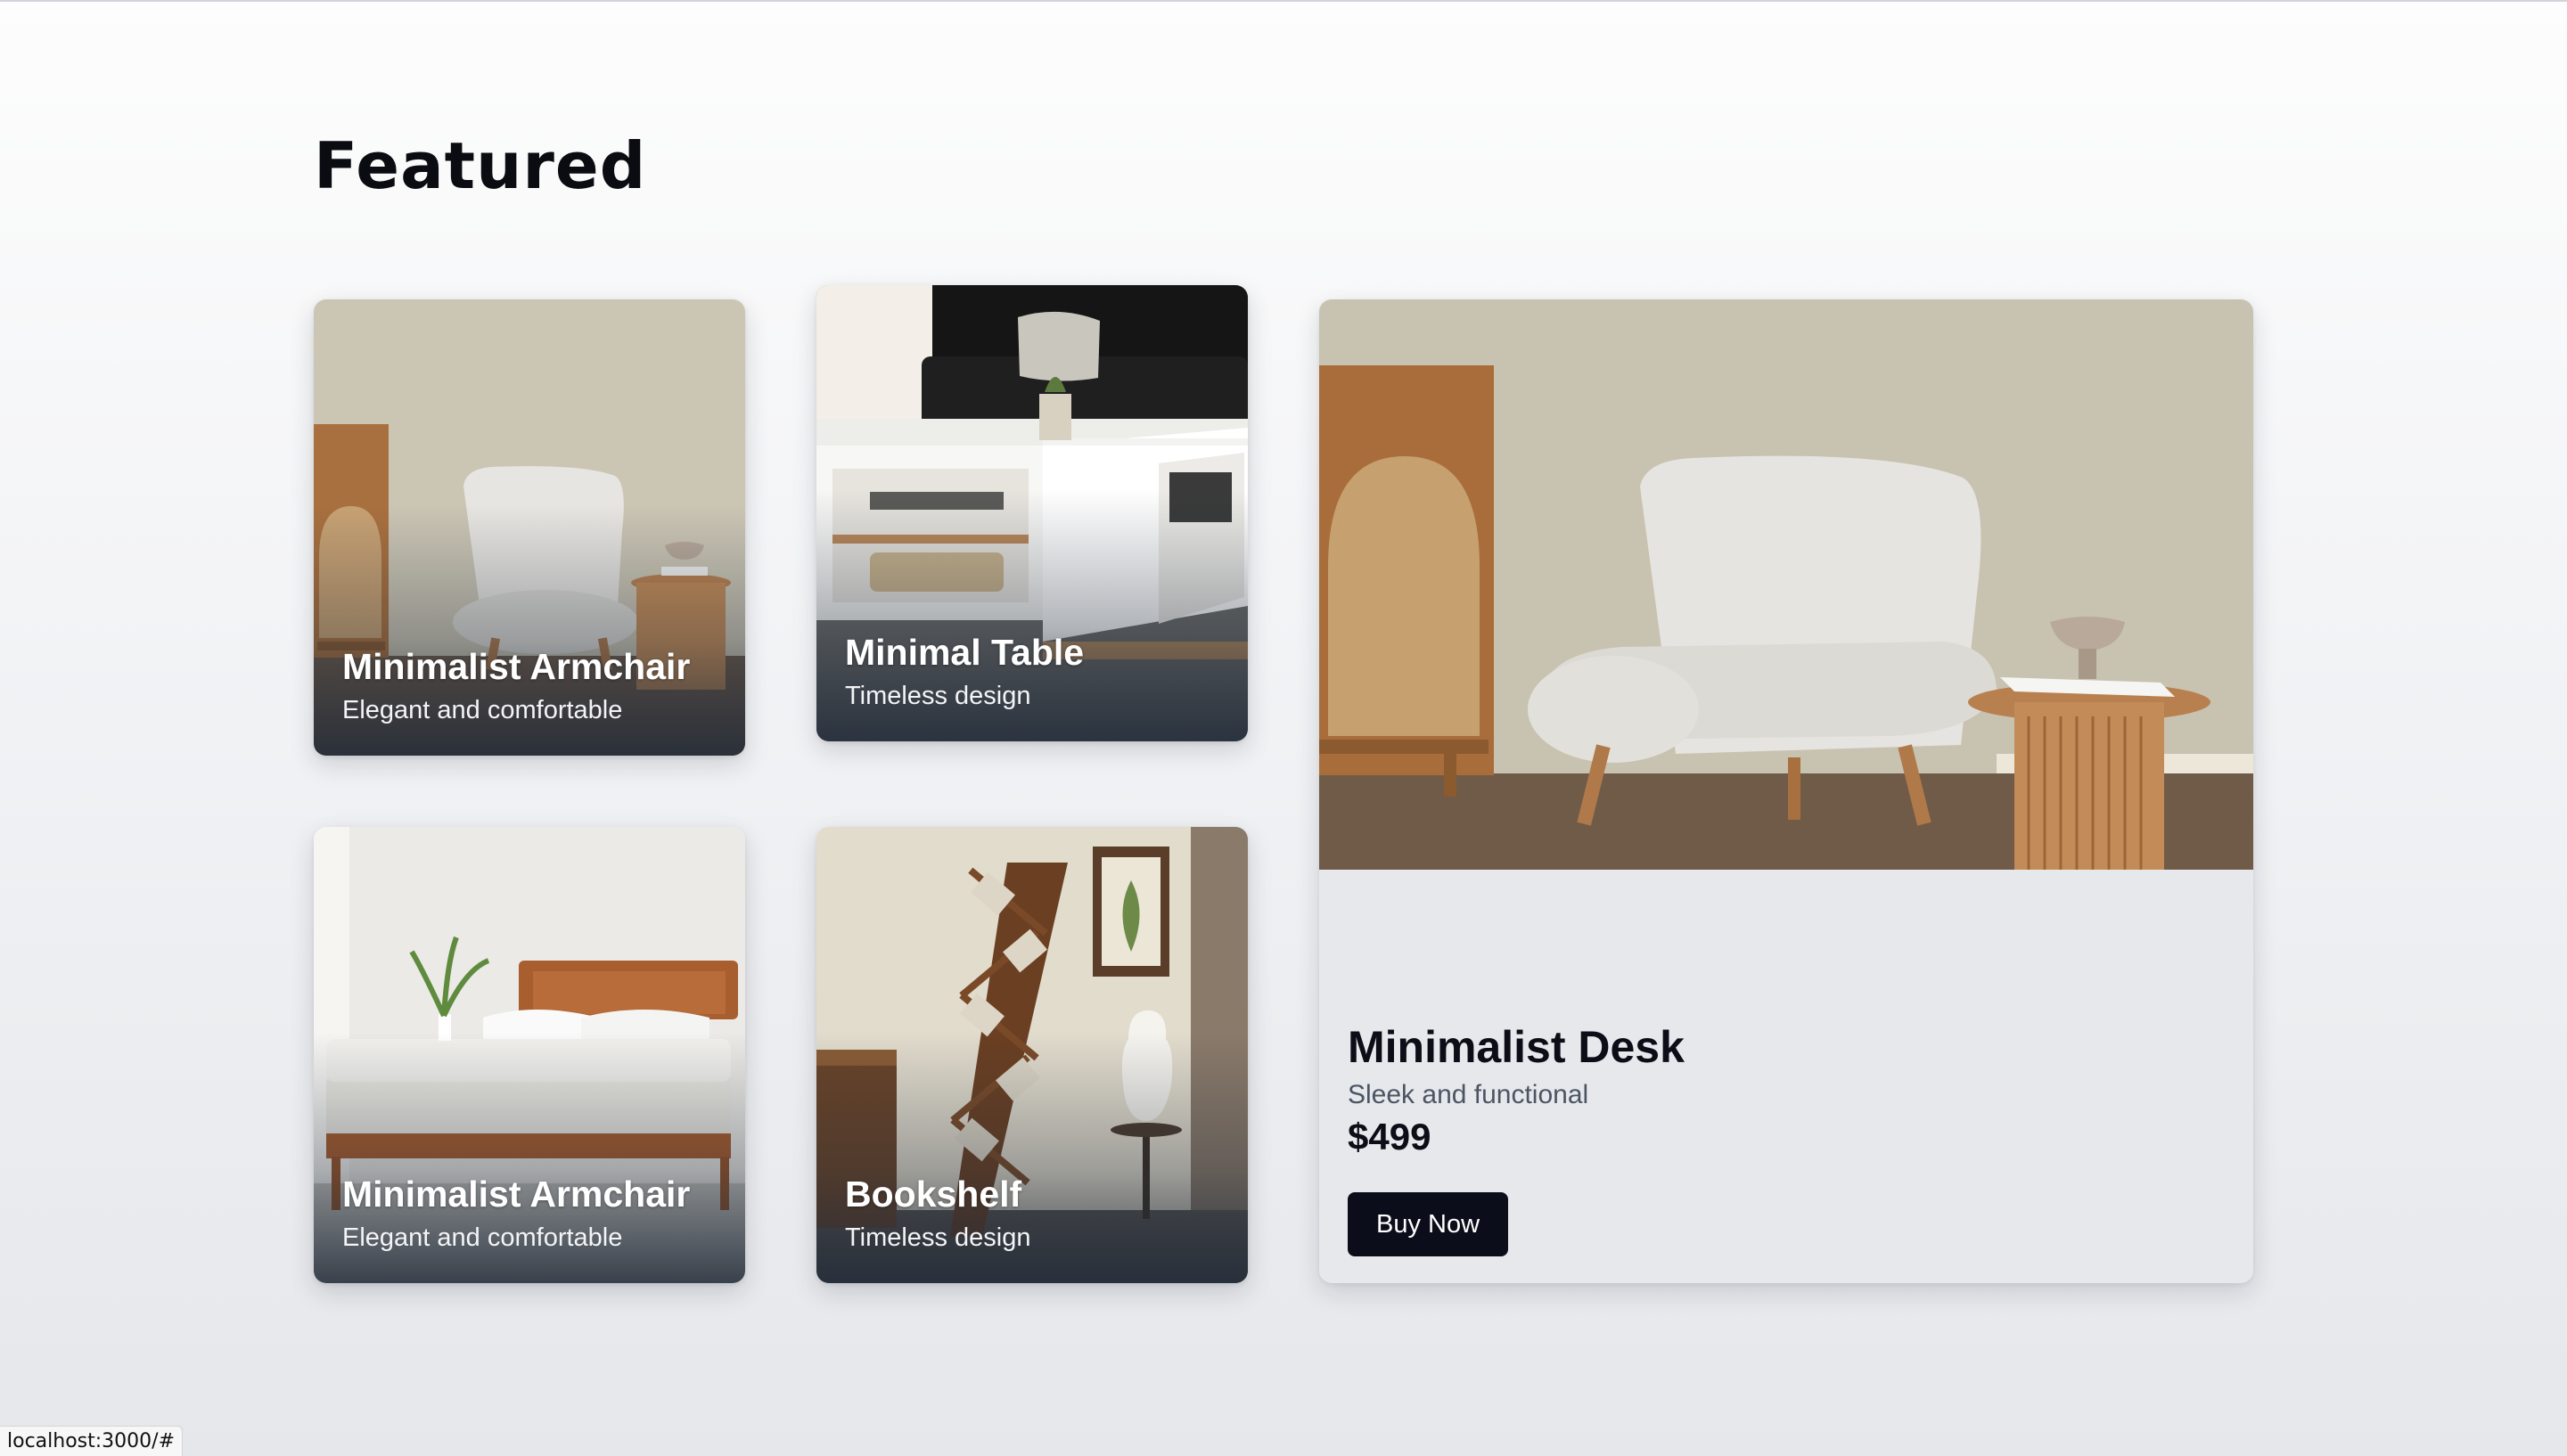 The width and height of the screenshot is (2567, 1456). What do you see at coordinates (1389, 1136) in the screenshot?
I see `featured-price: $499` at bounding box center [1389, 1136].